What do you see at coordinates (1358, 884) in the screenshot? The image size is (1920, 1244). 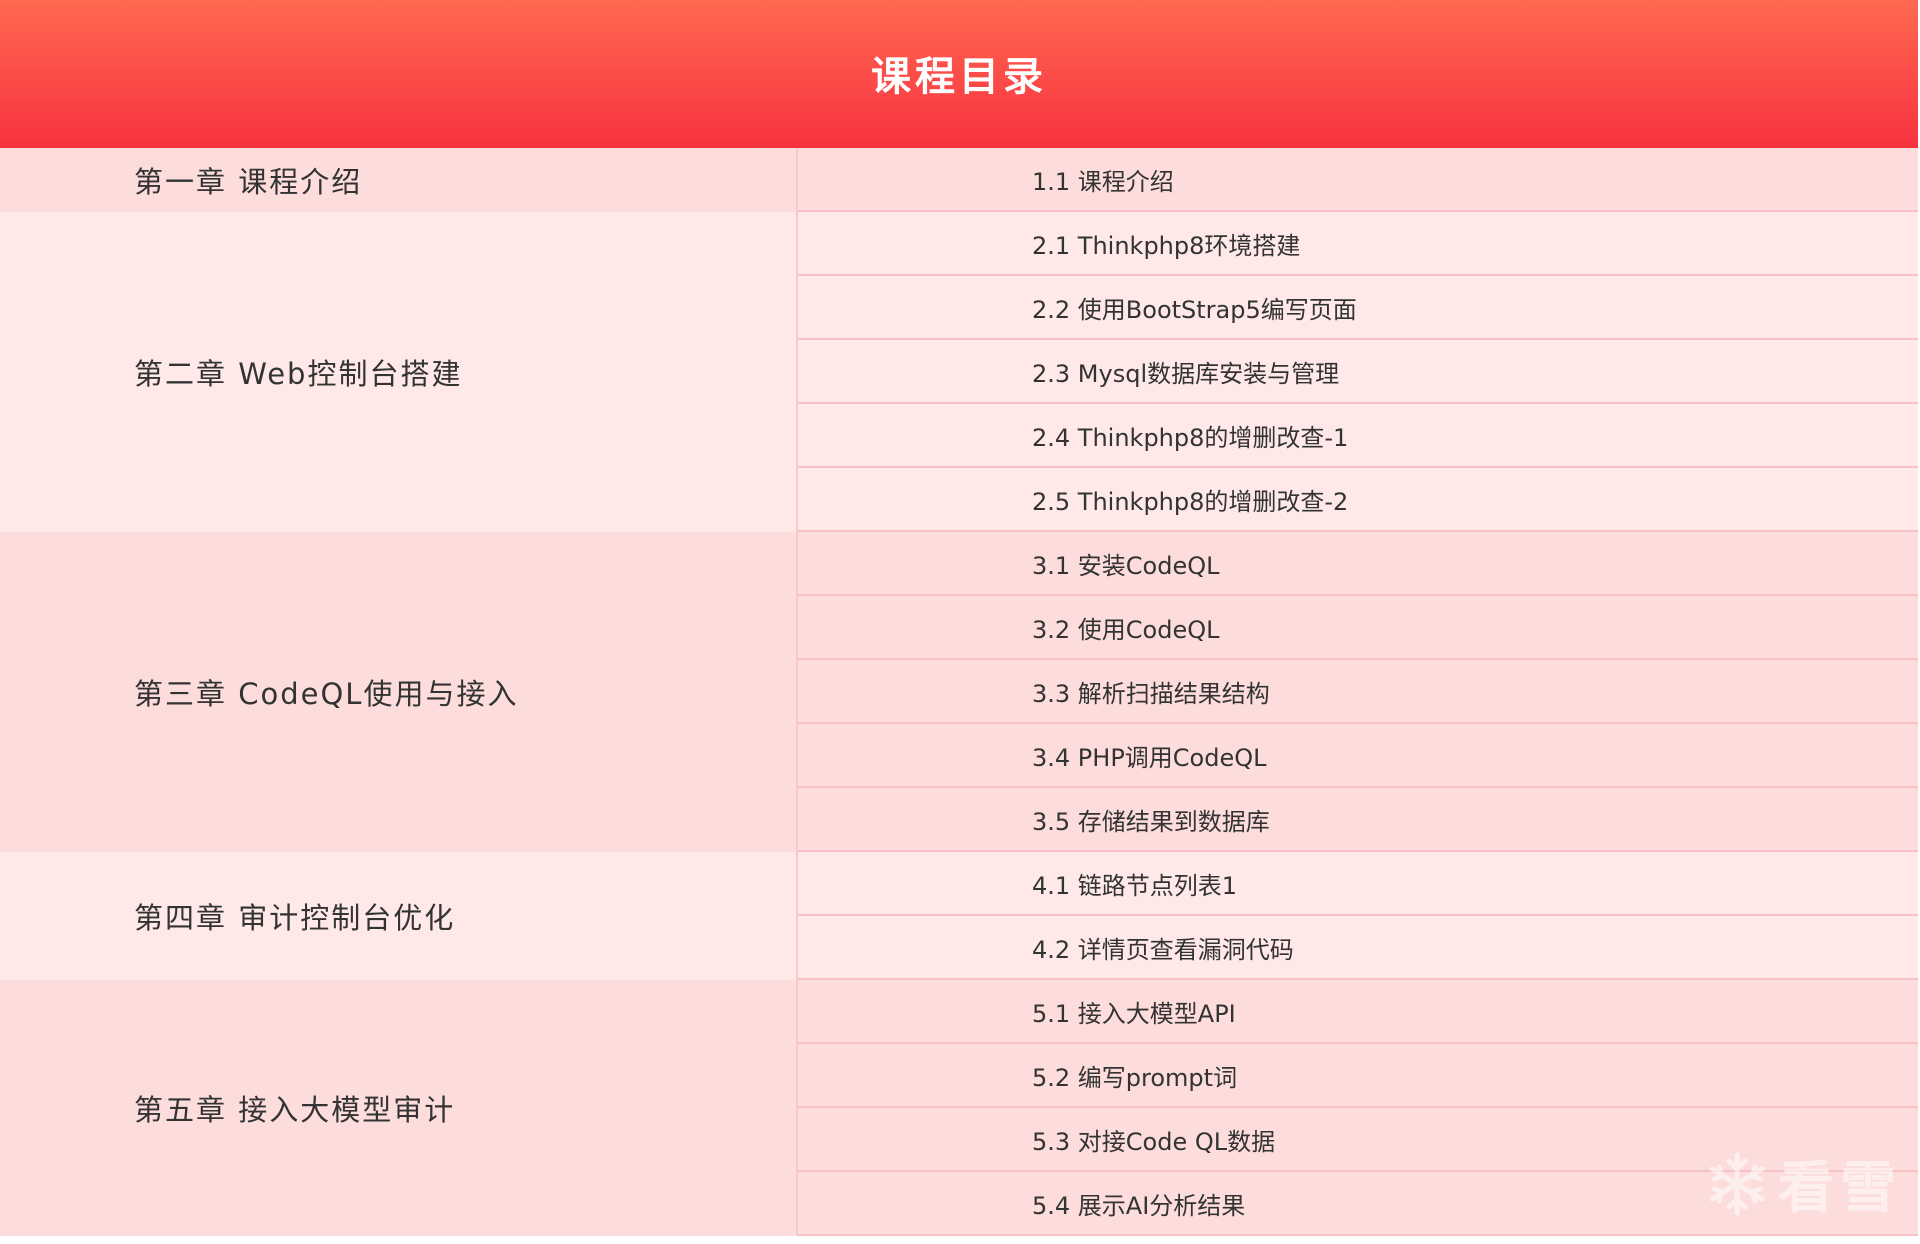 I see `section-item: 4.1 链路节点列表1` at bounding box center [1358, 884].